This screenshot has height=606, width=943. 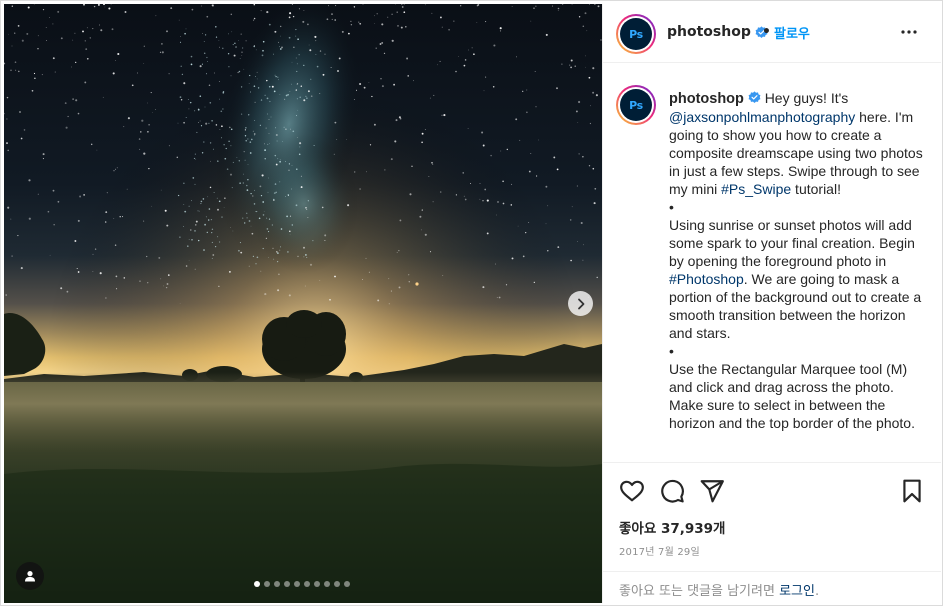 I want to click on likes-count: 좋아요 37,939개, so click(x=672, y=527).